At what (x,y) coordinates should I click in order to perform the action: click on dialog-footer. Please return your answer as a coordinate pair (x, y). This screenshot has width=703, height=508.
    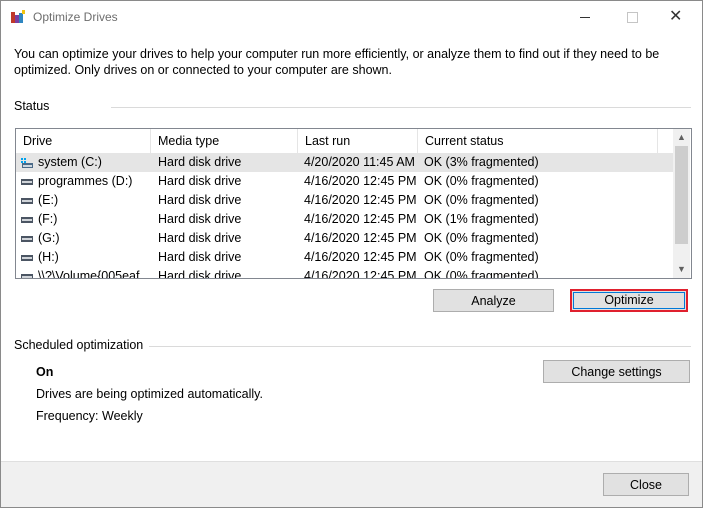
    Looking at the image, I should click on (351, 484).